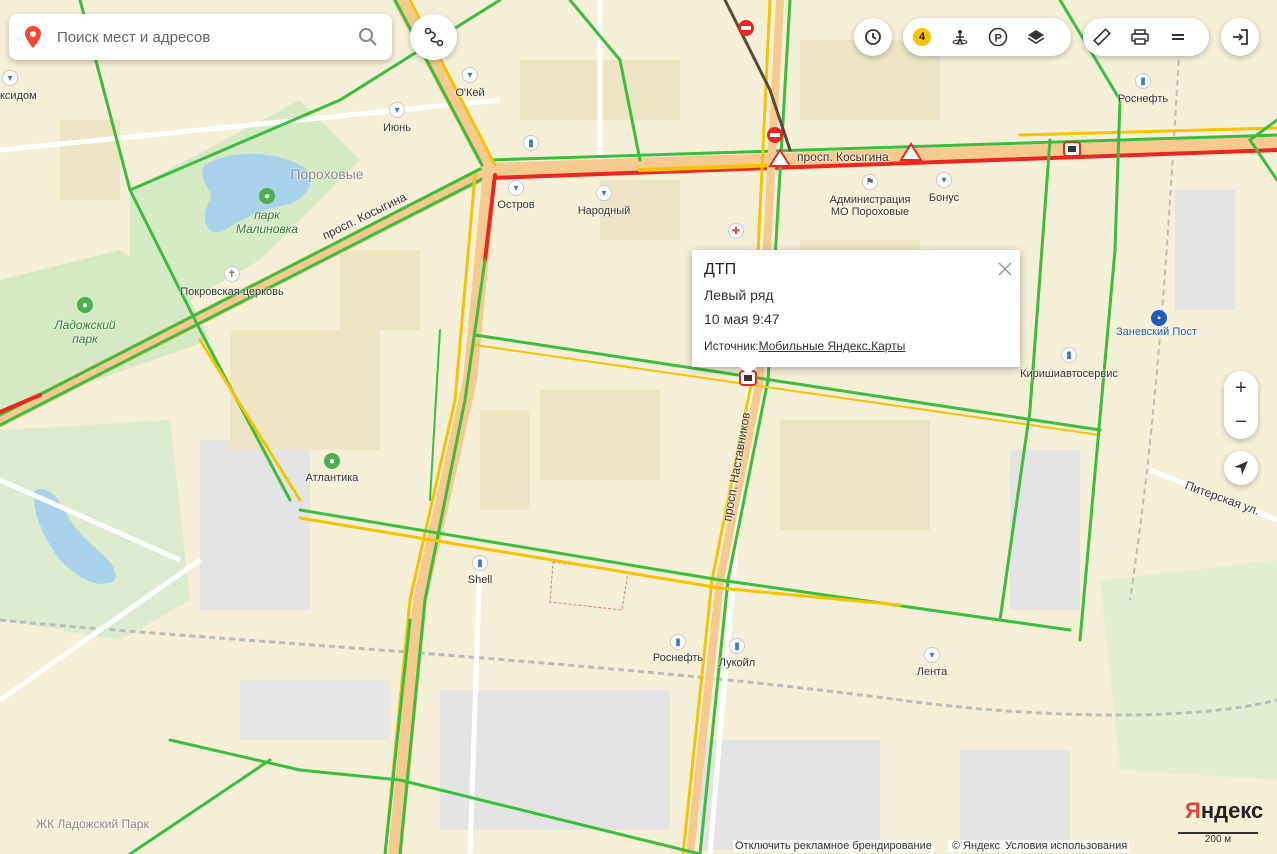 The height and width of the screenshot is (854, 1277). What do you see at coordinates (1069, 374) in the screenshot?
I see `poi-label: Киришиавтосервис` at bounding box center [1069, 374].